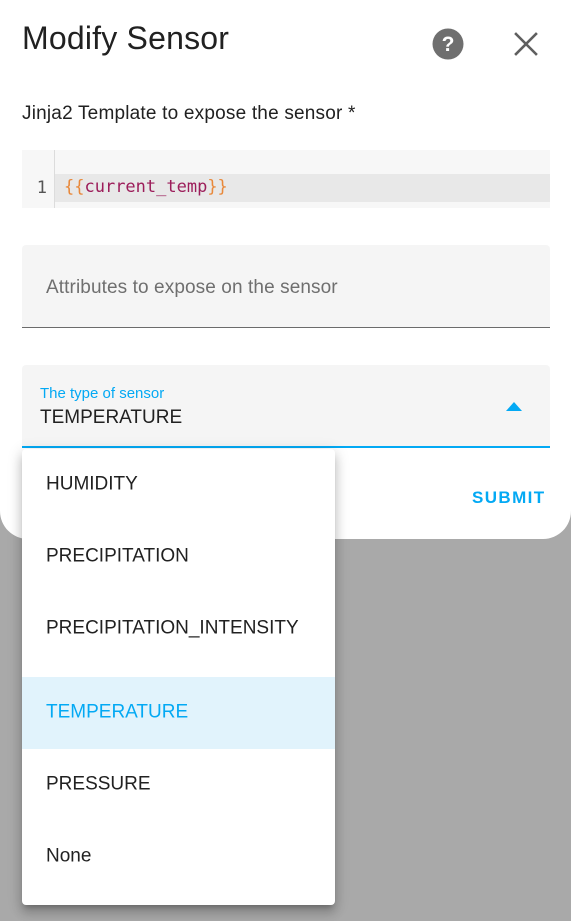 The width and height of the screenshot is (571, 921). What do you see at coordinates (117, 712) in the screenshot?
I see `menu-item-label: TEMPERATURE` at bounding box center [117, 712].